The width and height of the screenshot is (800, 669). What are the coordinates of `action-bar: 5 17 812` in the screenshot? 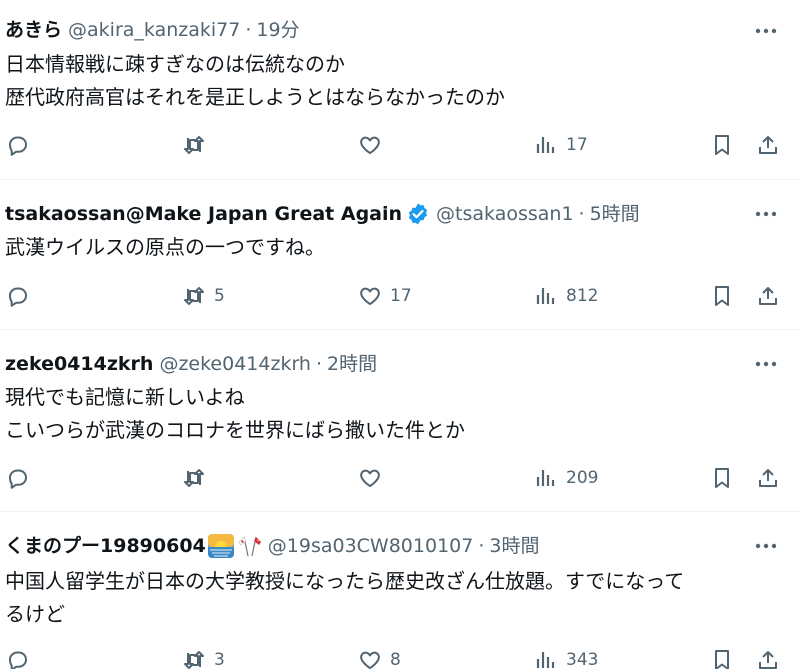 It's located at (400, 296).